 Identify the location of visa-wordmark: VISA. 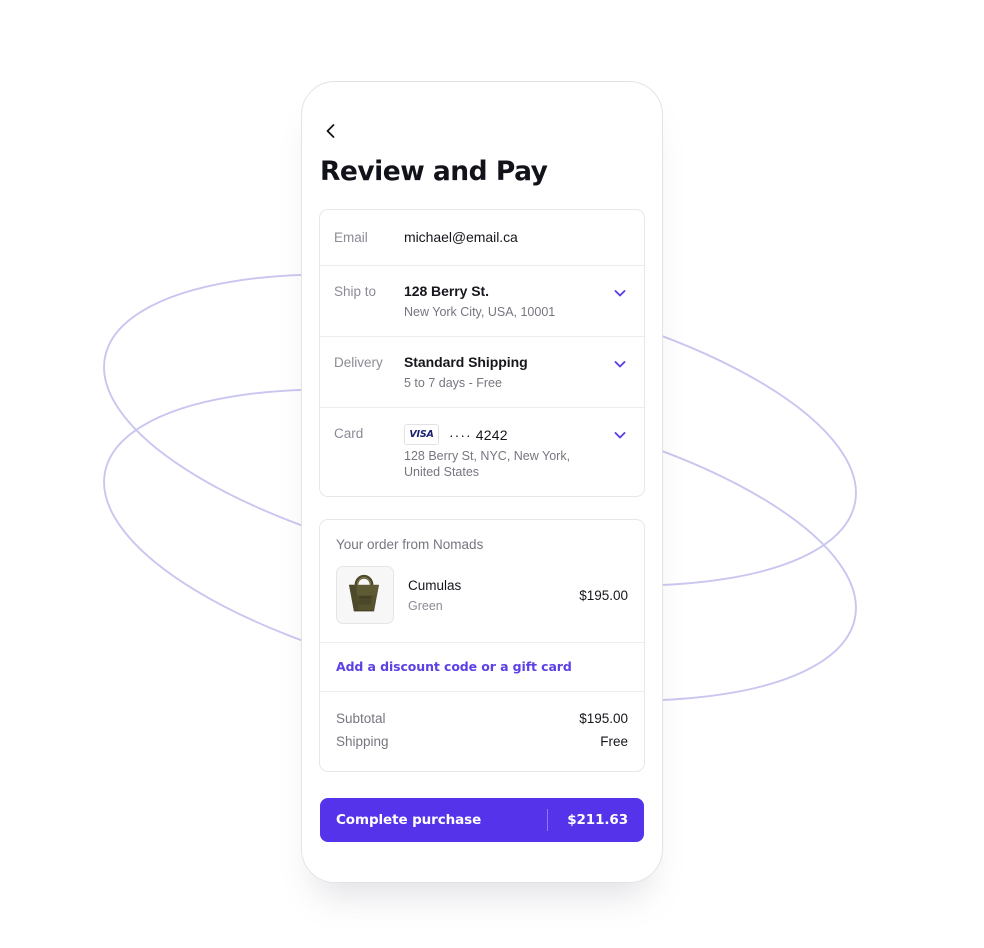
(421, 435).